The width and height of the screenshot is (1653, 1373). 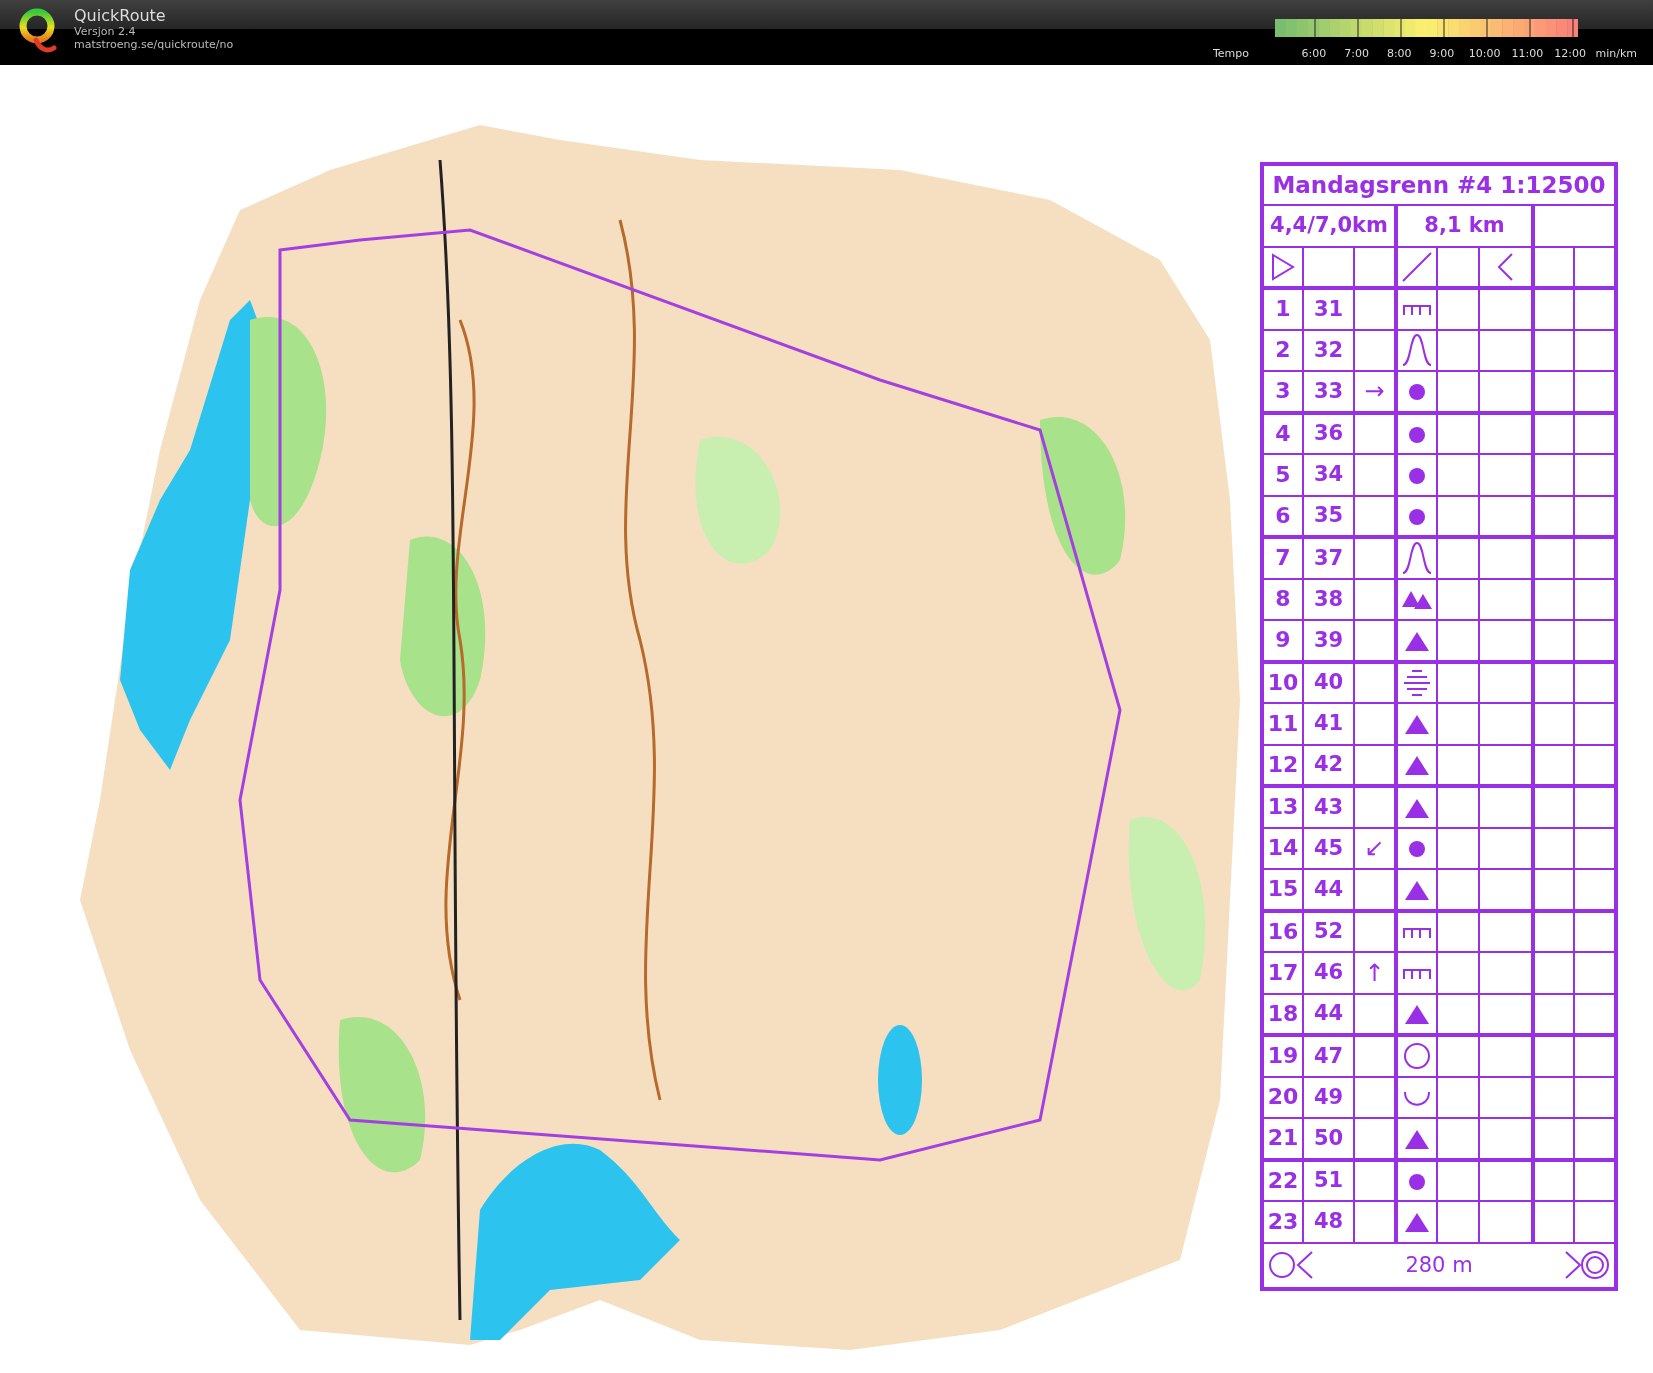 What do you see at coordinates (1282, 973) in the screenshot?
I see `control-number: 17` at bounding box center [1282, 973].